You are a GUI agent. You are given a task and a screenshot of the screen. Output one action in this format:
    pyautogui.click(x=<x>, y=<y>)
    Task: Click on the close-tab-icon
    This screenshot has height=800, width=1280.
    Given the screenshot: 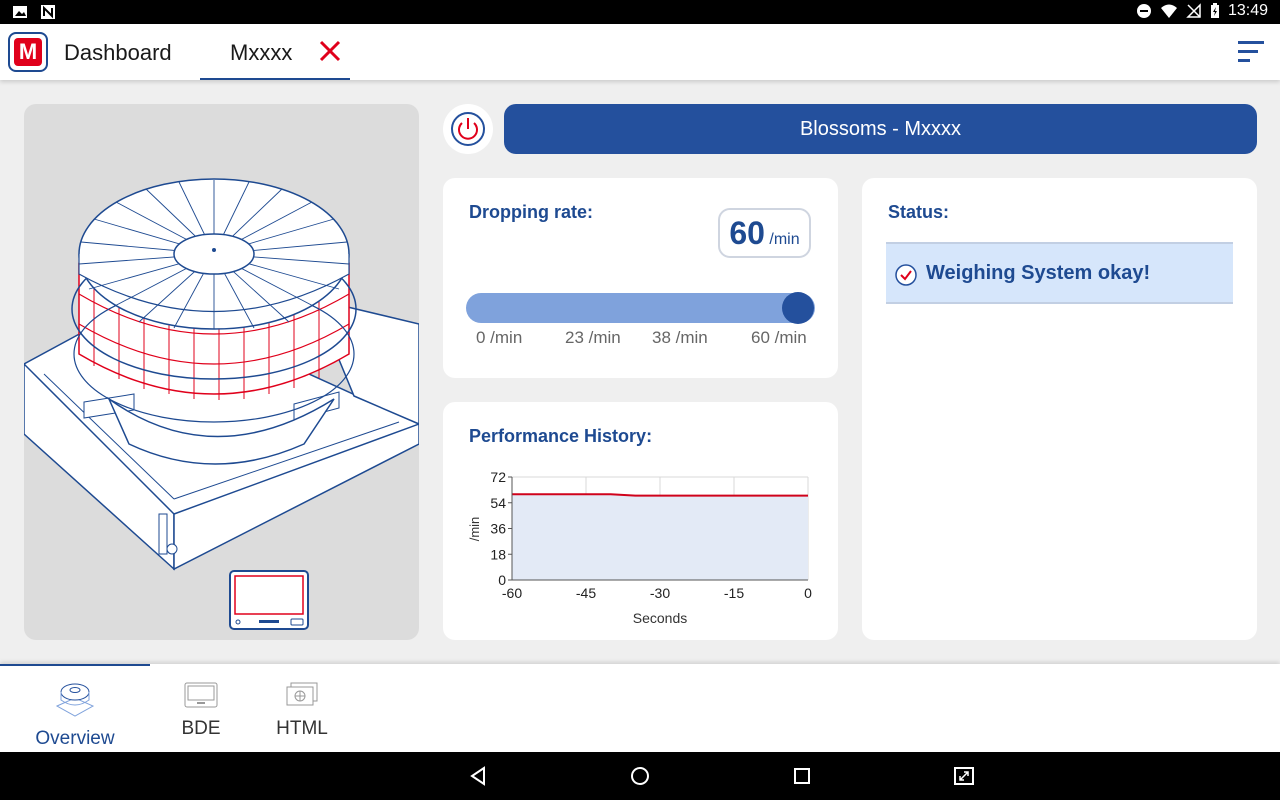 What is the action you would take?
    pyautogui.click(x=330, y=51)
    